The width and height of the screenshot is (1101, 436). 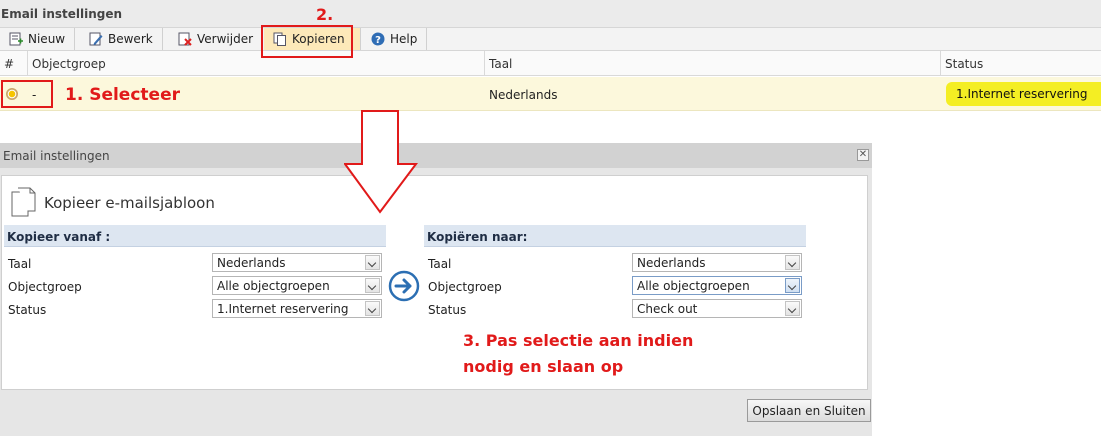 I want to click on annotation-step-2: 2., so click(x=325, y=14).